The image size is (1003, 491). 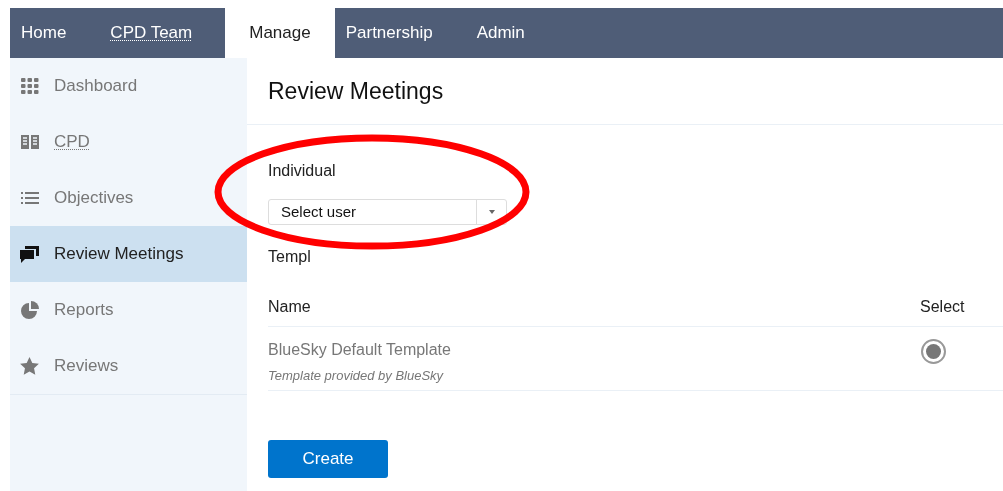 I want to click on list-icon, so click(x=29, y=198).